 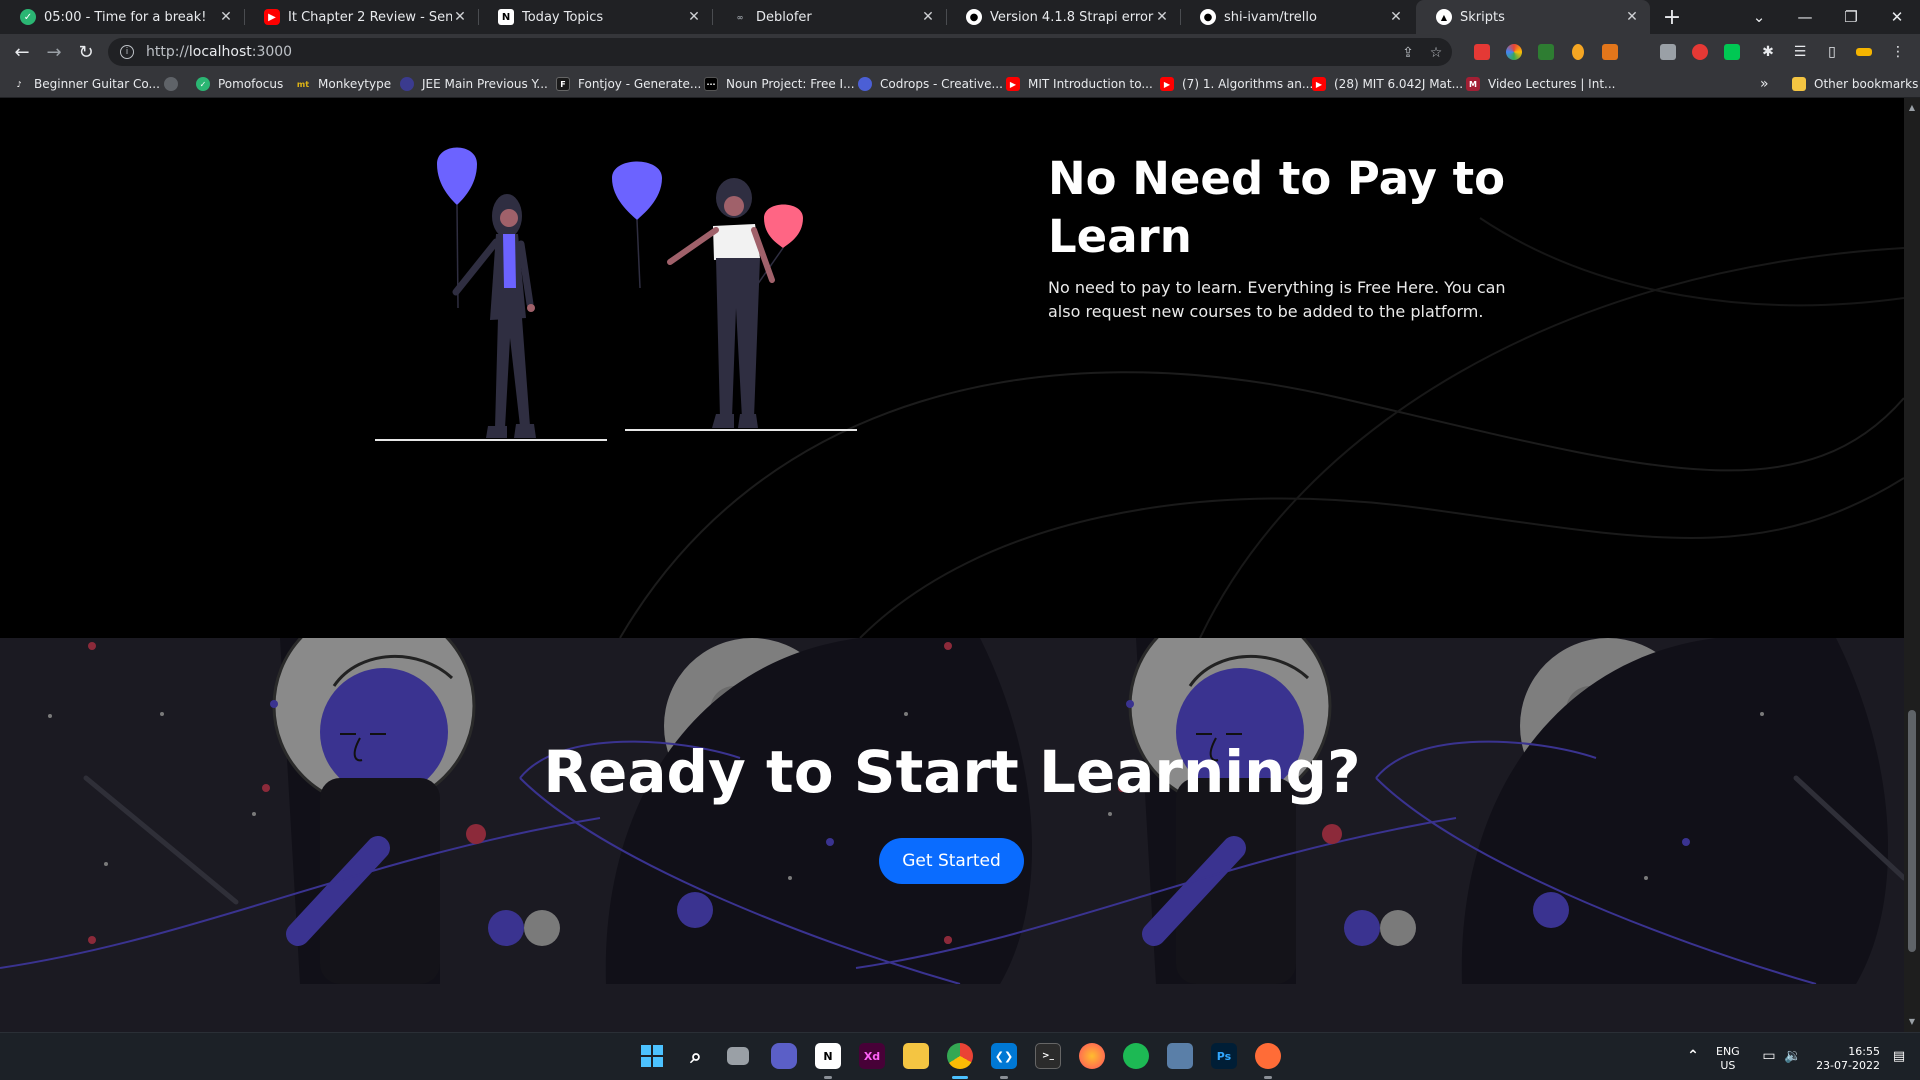 I want to click on chrome-icon, so click(x=960, y=1056).